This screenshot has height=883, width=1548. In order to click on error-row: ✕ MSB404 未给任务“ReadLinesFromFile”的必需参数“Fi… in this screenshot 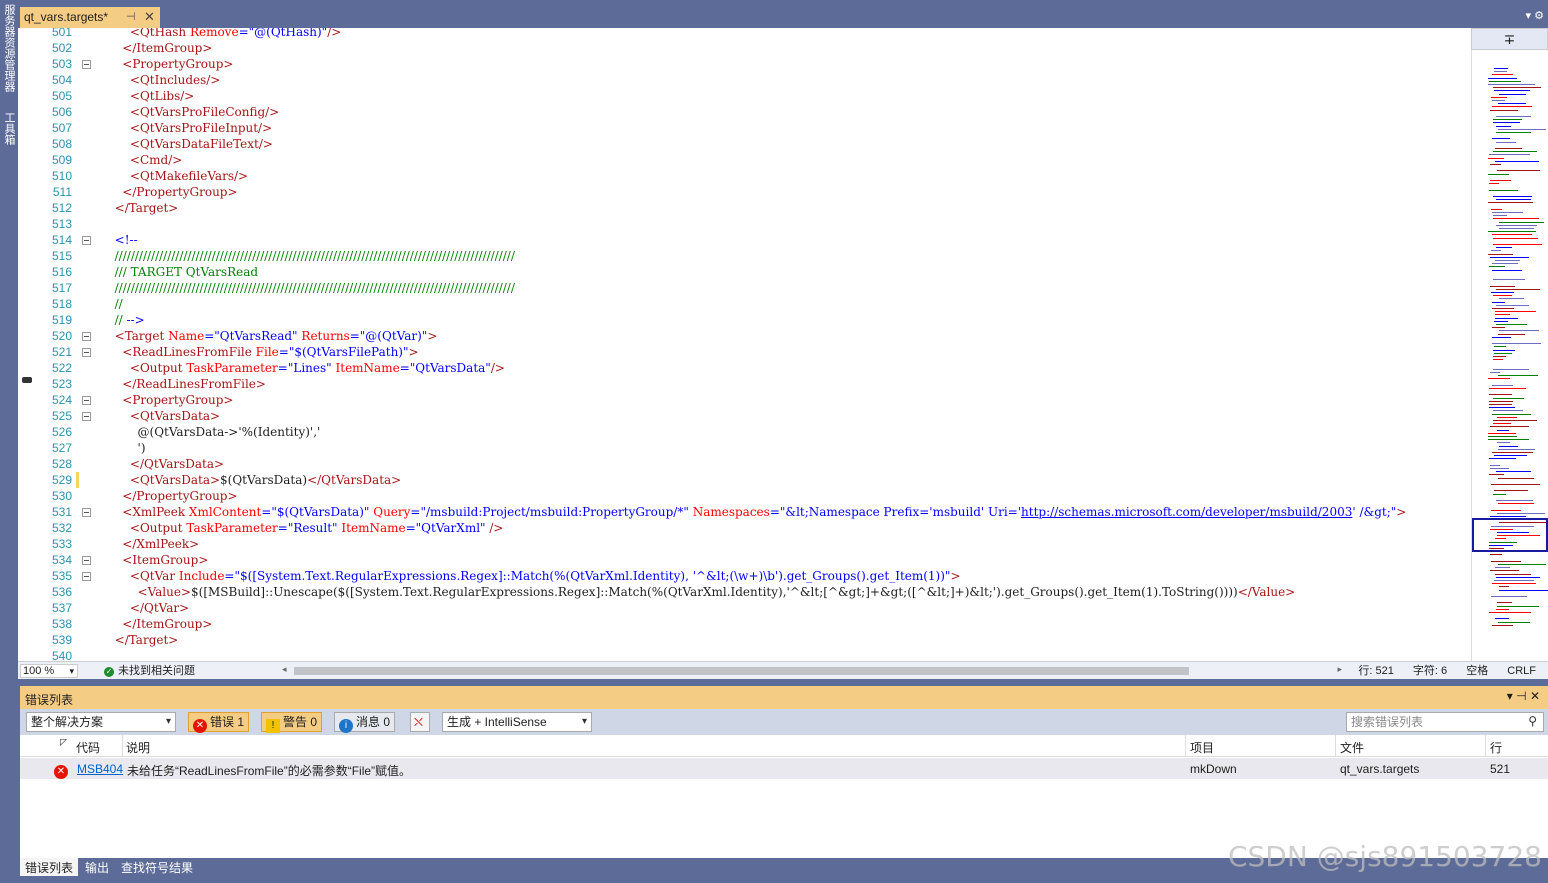, I will do `click(784, 768)`.